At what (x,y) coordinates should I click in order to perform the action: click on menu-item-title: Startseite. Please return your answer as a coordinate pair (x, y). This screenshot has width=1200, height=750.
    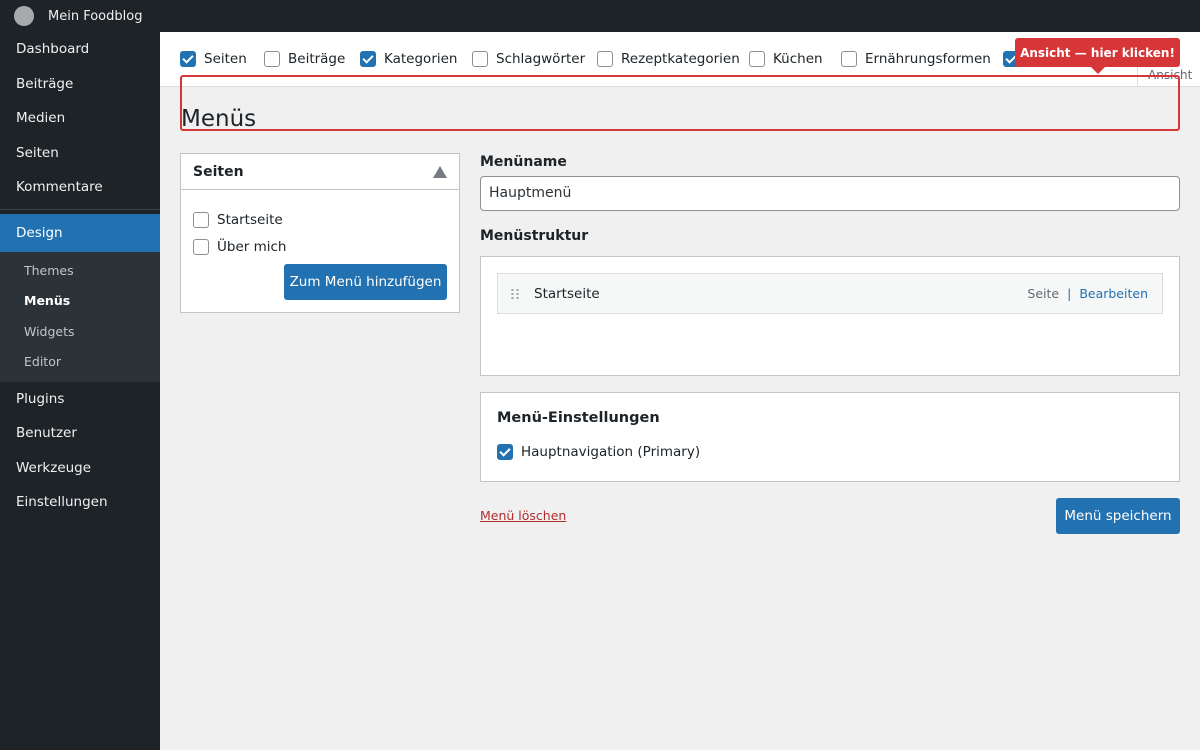
    Looking at the image, I should click on (567, 293).